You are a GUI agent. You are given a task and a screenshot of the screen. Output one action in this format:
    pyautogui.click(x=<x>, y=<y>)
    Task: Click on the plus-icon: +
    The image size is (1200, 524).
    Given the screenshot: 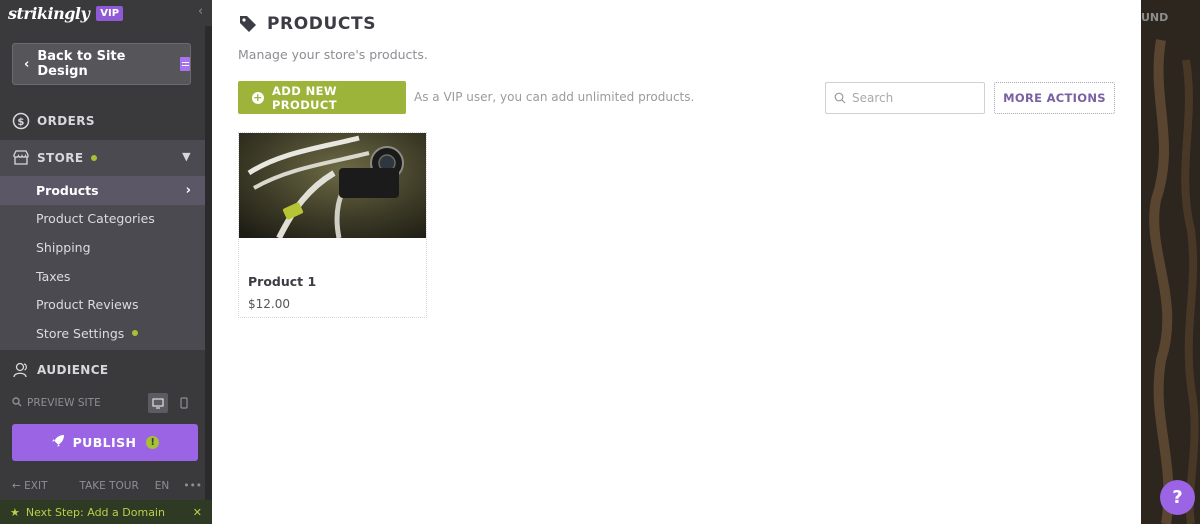 What is the action you would take?
    pyautogui.click(x=258, y=97)
    